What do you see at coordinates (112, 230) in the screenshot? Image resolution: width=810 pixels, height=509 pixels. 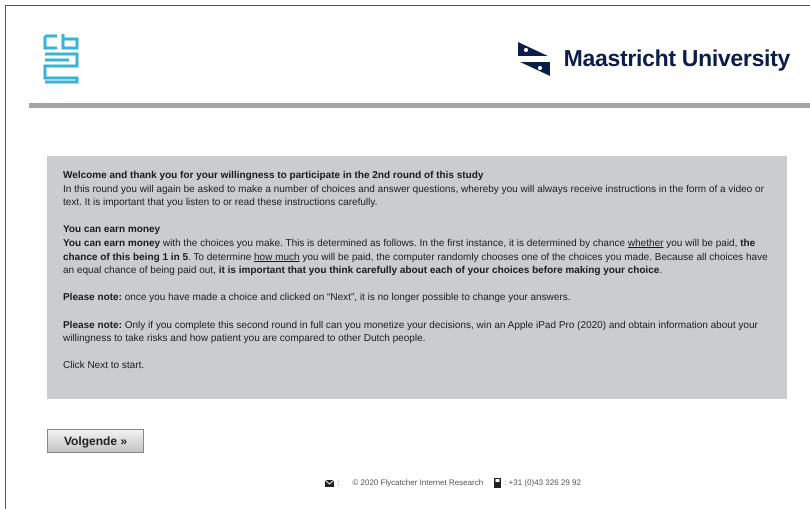 I see `paragraph: You can earn money` at bounding box center [112, 230].